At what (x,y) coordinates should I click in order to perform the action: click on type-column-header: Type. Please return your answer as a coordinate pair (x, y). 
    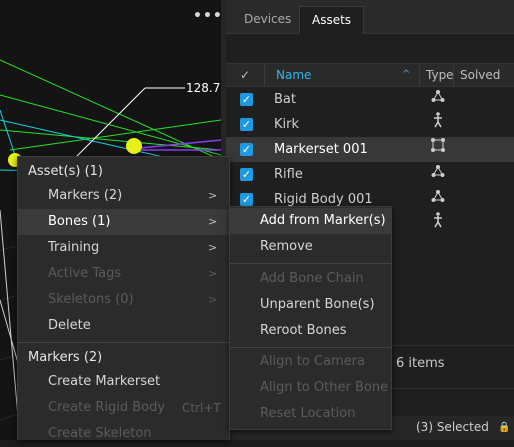
    Looking at the image, I should click on (436, 75).